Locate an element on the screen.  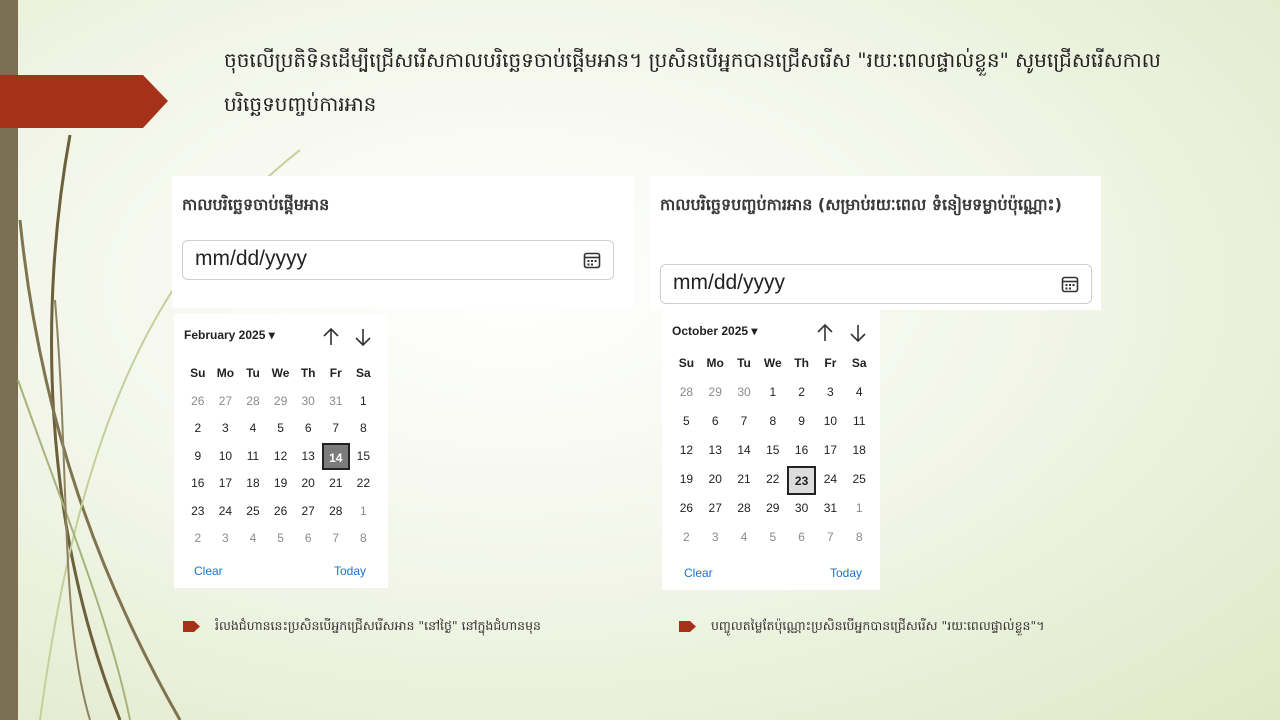
calendar-day: 23 is located at coordinates (198, 512).